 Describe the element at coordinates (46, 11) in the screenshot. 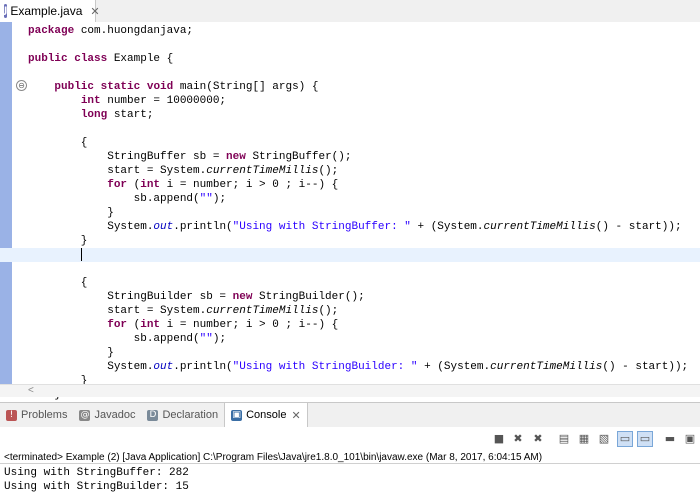

I see `editor-tab-label: Example.java` at that location.